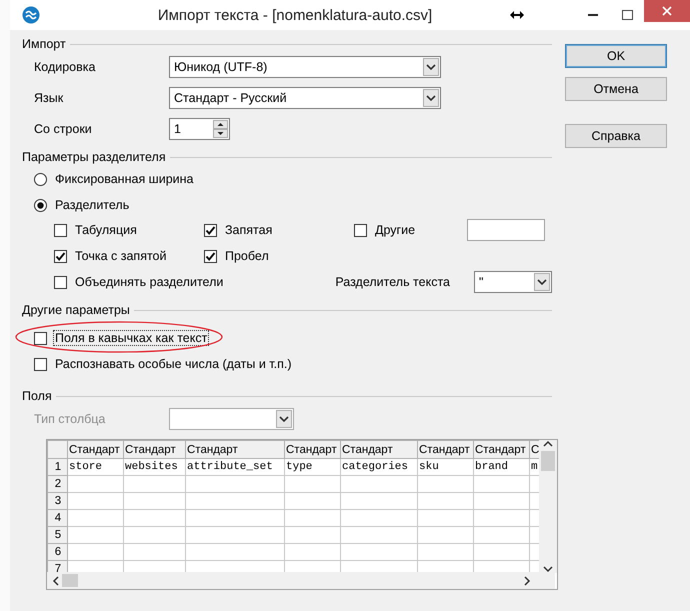  Describe the element at coordinates (76, 310) in the screenshot. I see `group-heading: Другие параметры` at that location.